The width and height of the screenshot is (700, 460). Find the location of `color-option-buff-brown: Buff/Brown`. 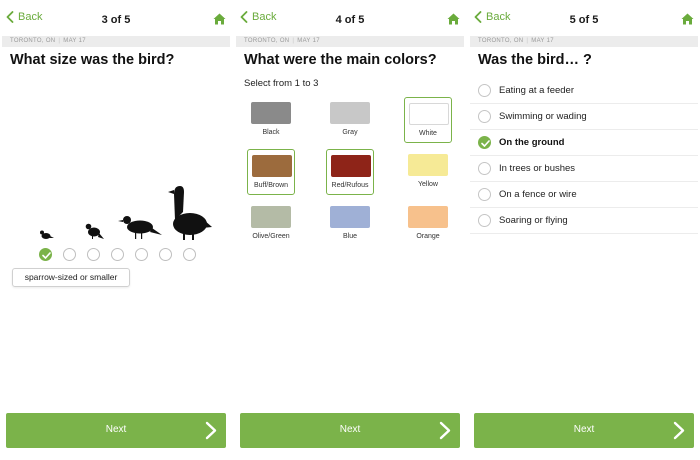

color-option-buff-brown: Buff/Brown is located at coordinates (271, 172).